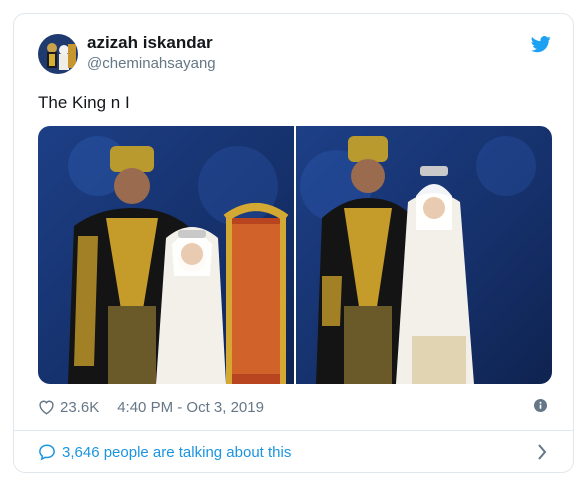  Describe the element at coordinates (293, 407) in the screenshot. I see `tweet-meta: 23.6K 4:40 PM - Oct 3, 2019` at that location.